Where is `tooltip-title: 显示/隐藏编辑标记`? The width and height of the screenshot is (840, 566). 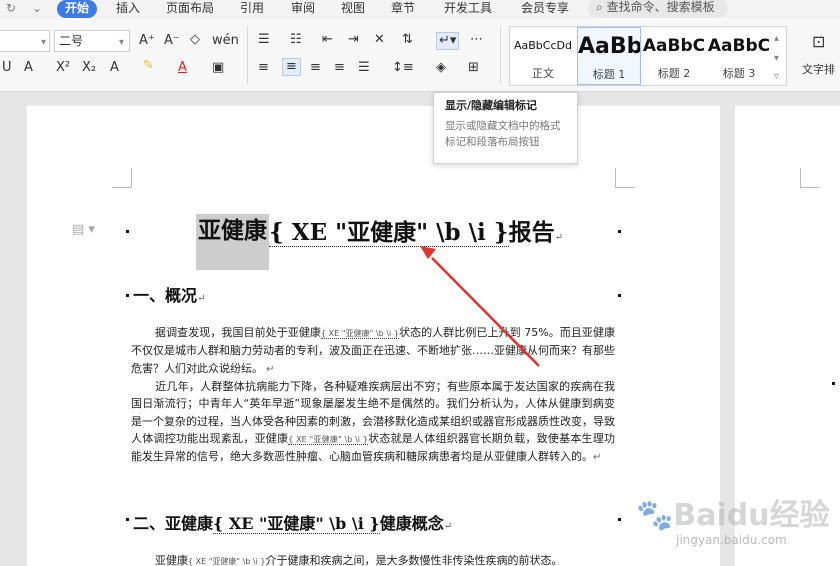 tooltip-title: 显示/隐藏编辑标记 is located at coordinates (491, 105).